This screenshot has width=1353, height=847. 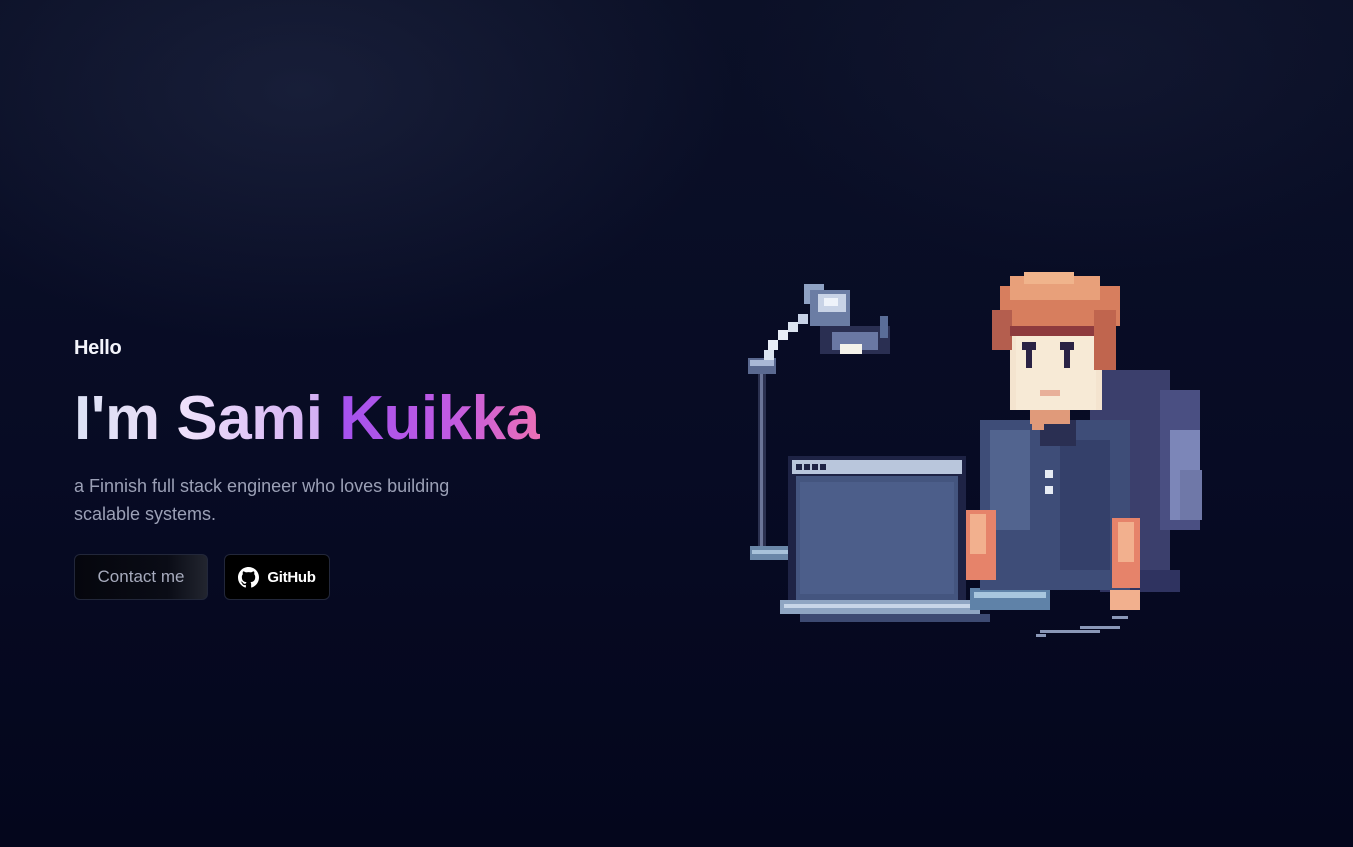 I want to click on github-icon, so click(x=249, y=577).